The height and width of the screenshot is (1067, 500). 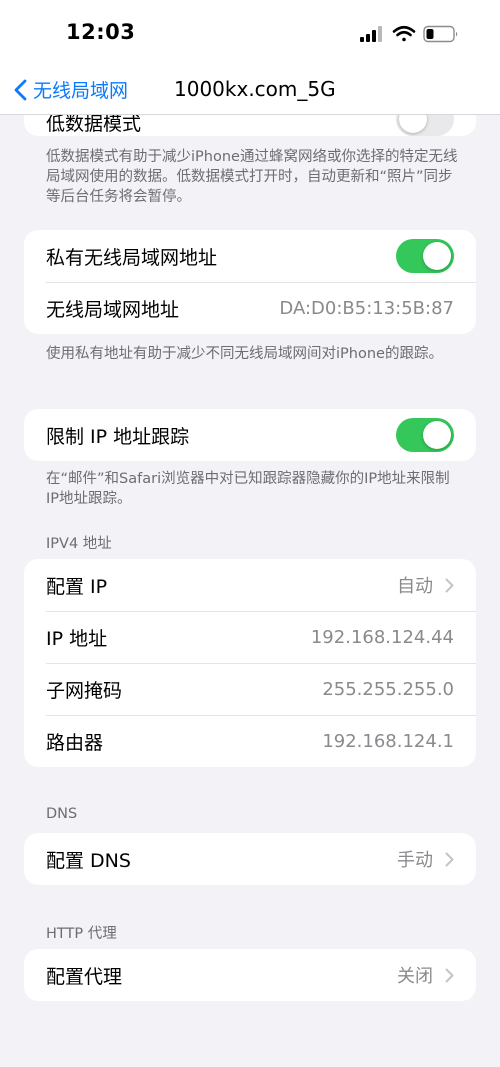 I want to click on configure-dns-row: 配置 DNS 手动, so click(x=250, y=859).